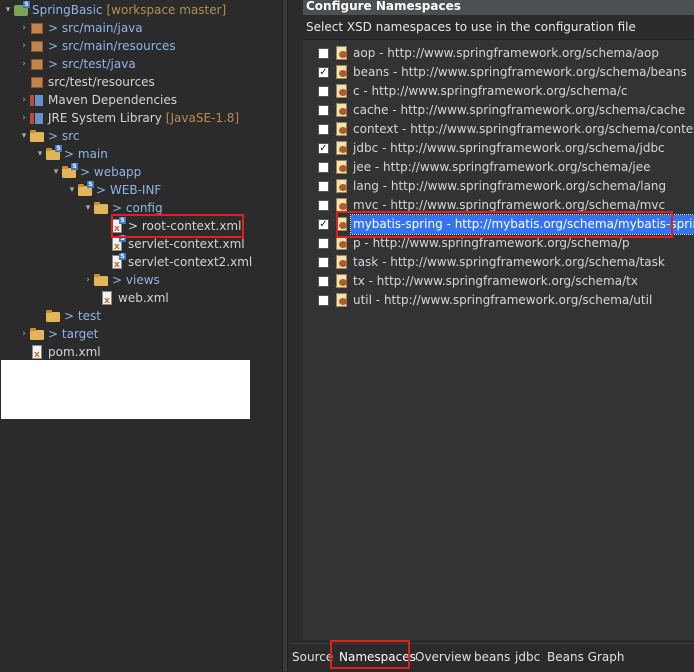 This screenshot has width=694, height=672. What do you see at coordinates (585, 657) in the screenshot?
I see `tab-beans-graph: Beans Graph` at bounding box center [585, 657].